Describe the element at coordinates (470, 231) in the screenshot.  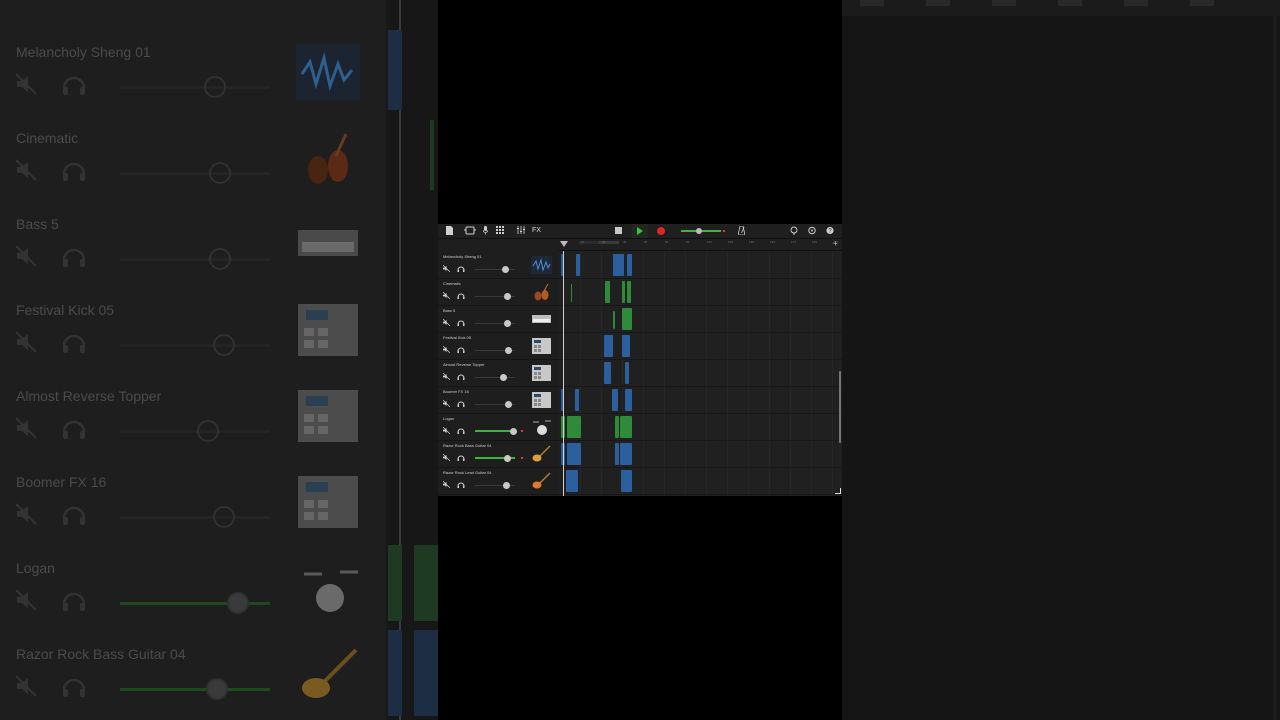
I see `browser-button` at that location.